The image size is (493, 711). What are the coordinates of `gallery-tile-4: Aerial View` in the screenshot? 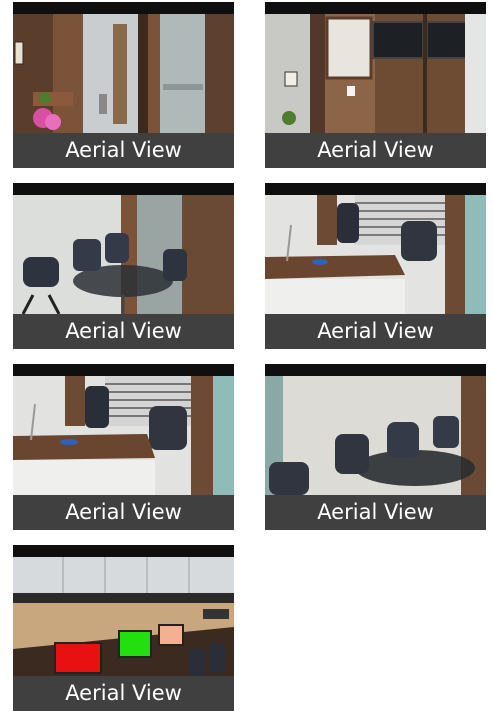 It's located at (375, 266).